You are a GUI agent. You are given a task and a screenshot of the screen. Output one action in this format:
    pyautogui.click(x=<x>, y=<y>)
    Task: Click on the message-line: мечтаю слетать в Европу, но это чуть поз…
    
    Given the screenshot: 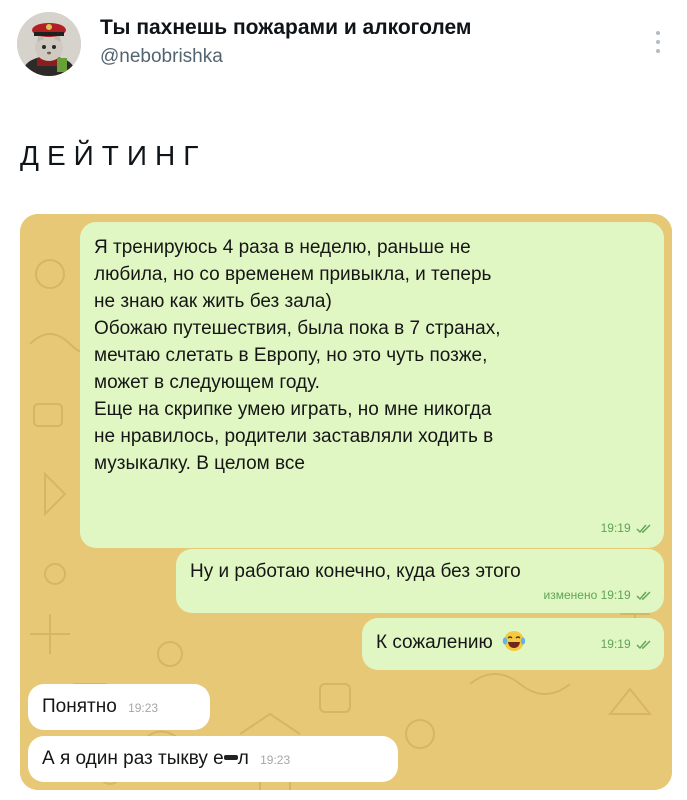 What is the action you would take?
    pyautogui.click(x=291, y=355)
    